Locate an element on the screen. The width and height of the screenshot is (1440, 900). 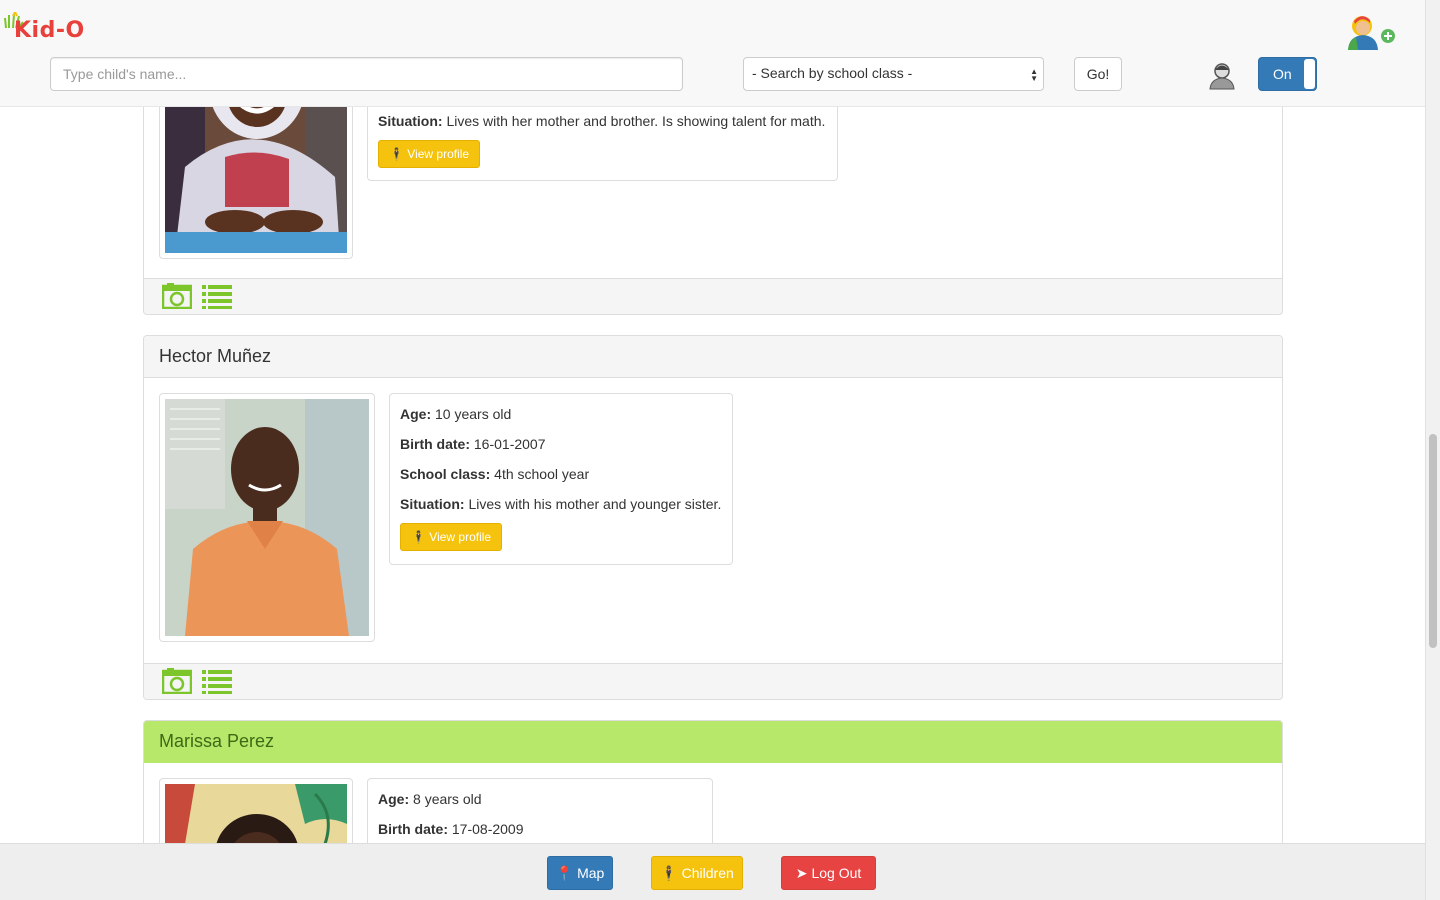
logout-button: ➤ Log Out is located at coordinates (828, 873).